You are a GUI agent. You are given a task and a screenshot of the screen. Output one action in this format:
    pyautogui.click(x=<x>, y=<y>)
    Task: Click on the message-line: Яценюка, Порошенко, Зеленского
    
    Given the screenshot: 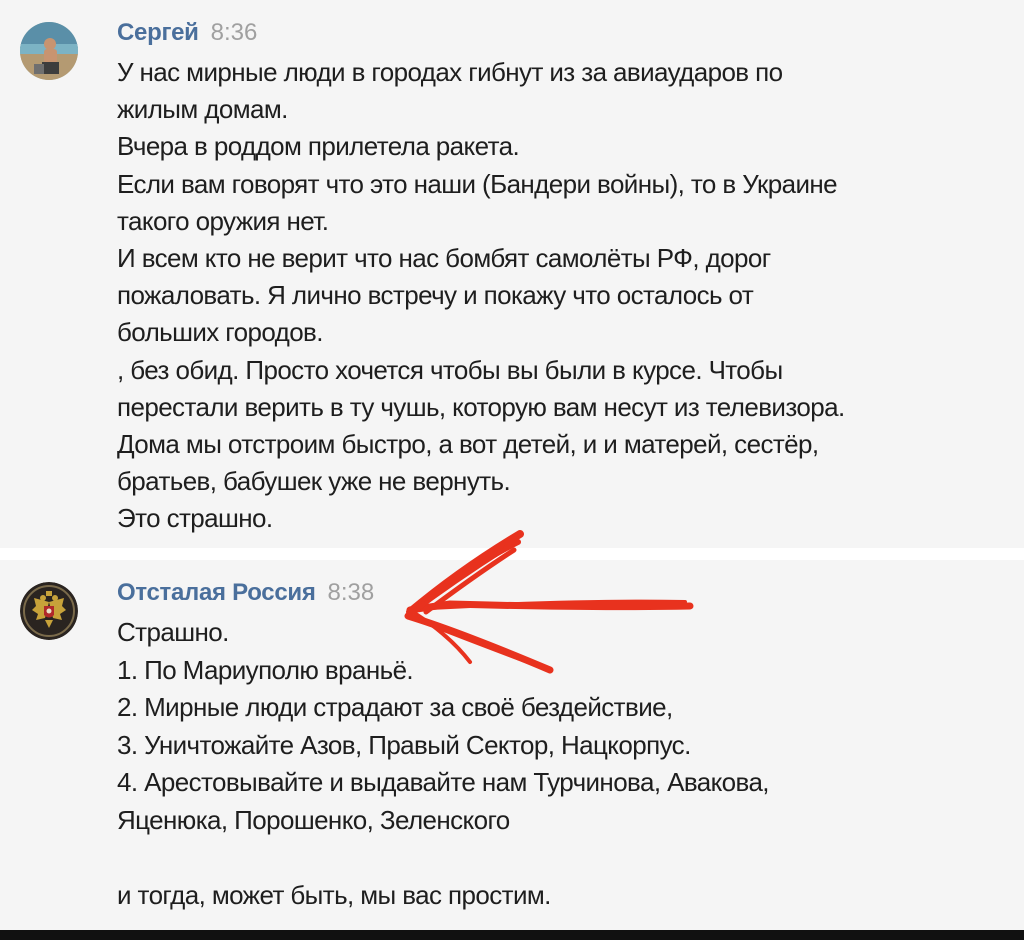 What is the action you would take?
    pyautogui.click(x=313, y=819)
    